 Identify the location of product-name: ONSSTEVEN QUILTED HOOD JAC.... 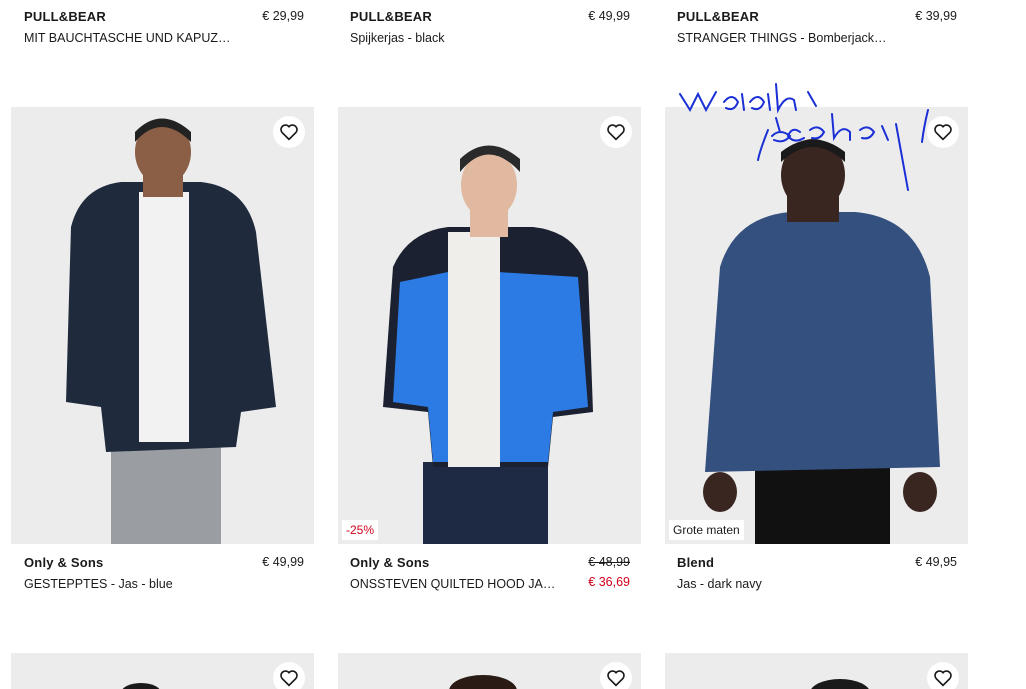
(455, 584).